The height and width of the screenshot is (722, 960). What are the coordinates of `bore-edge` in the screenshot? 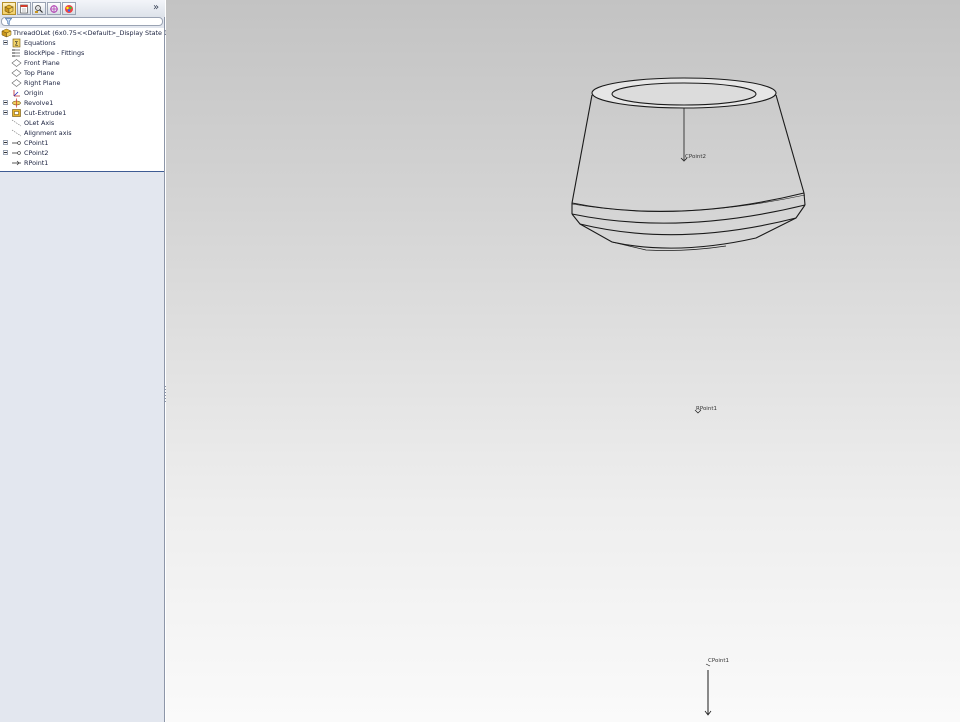 It's located at (684, 94).